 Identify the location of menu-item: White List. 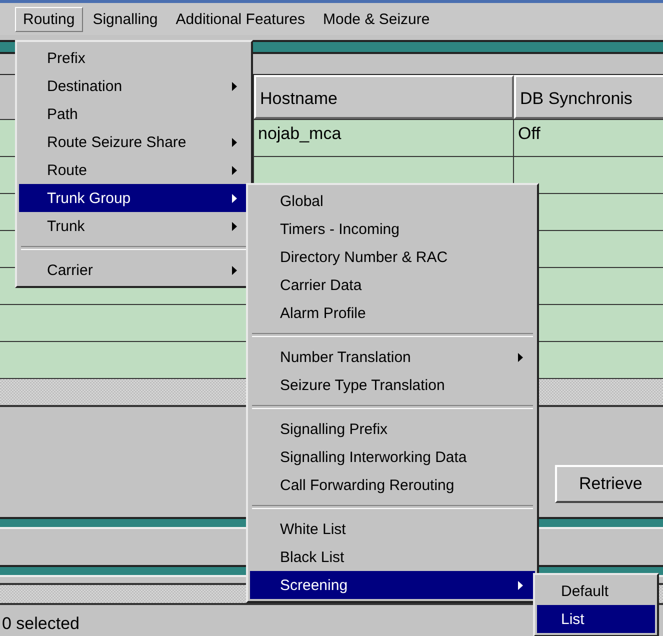
(392, 529).